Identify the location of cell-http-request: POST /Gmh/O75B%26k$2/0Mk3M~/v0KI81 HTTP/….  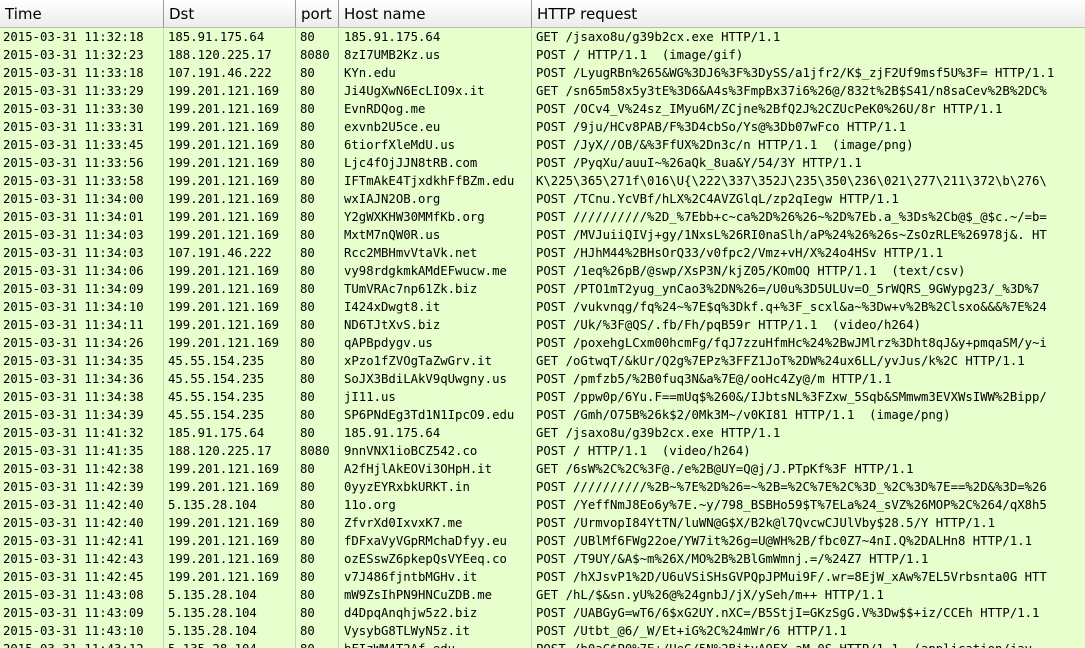
(743, 415).